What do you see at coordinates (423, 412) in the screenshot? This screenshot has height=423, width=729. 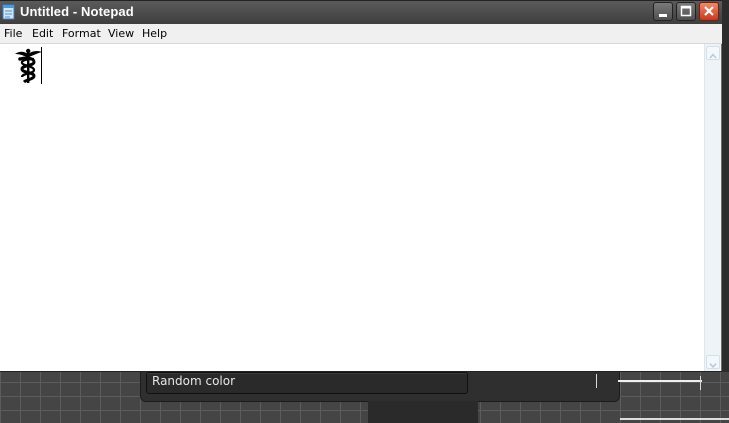 I see `background-strip` at bounding box center [423, 412].